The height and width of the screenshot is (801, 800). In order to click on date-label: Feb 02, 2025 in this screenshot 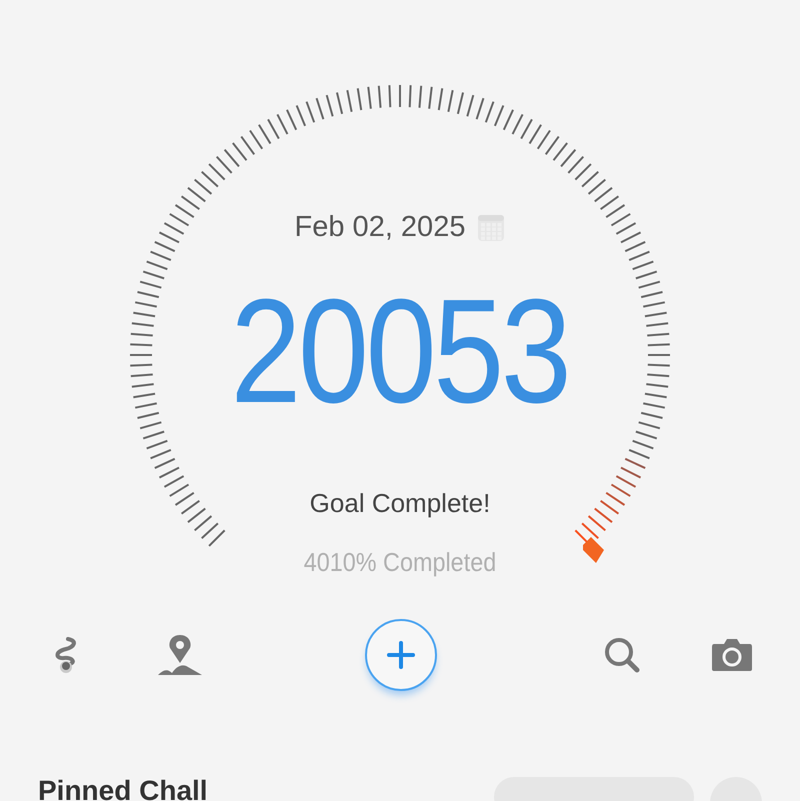, I will do `click(380, 227)`.